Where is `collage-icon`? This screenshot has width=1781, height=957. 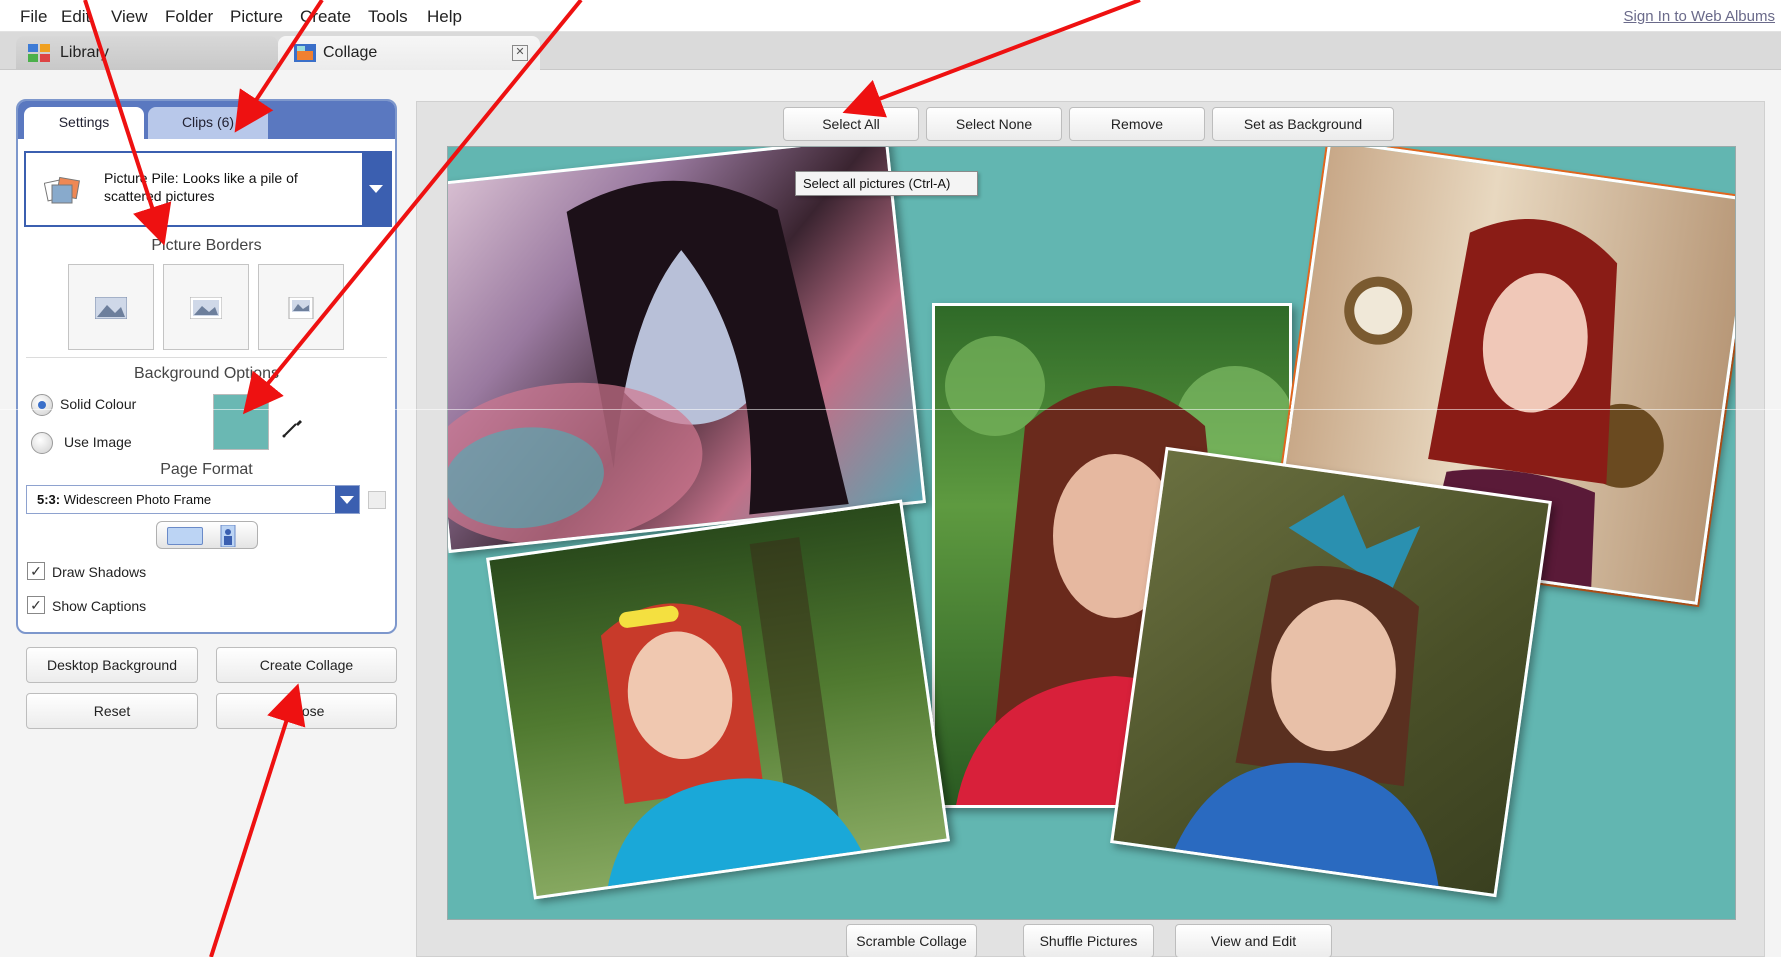
collage-icon is located at coordinates (305, 53).